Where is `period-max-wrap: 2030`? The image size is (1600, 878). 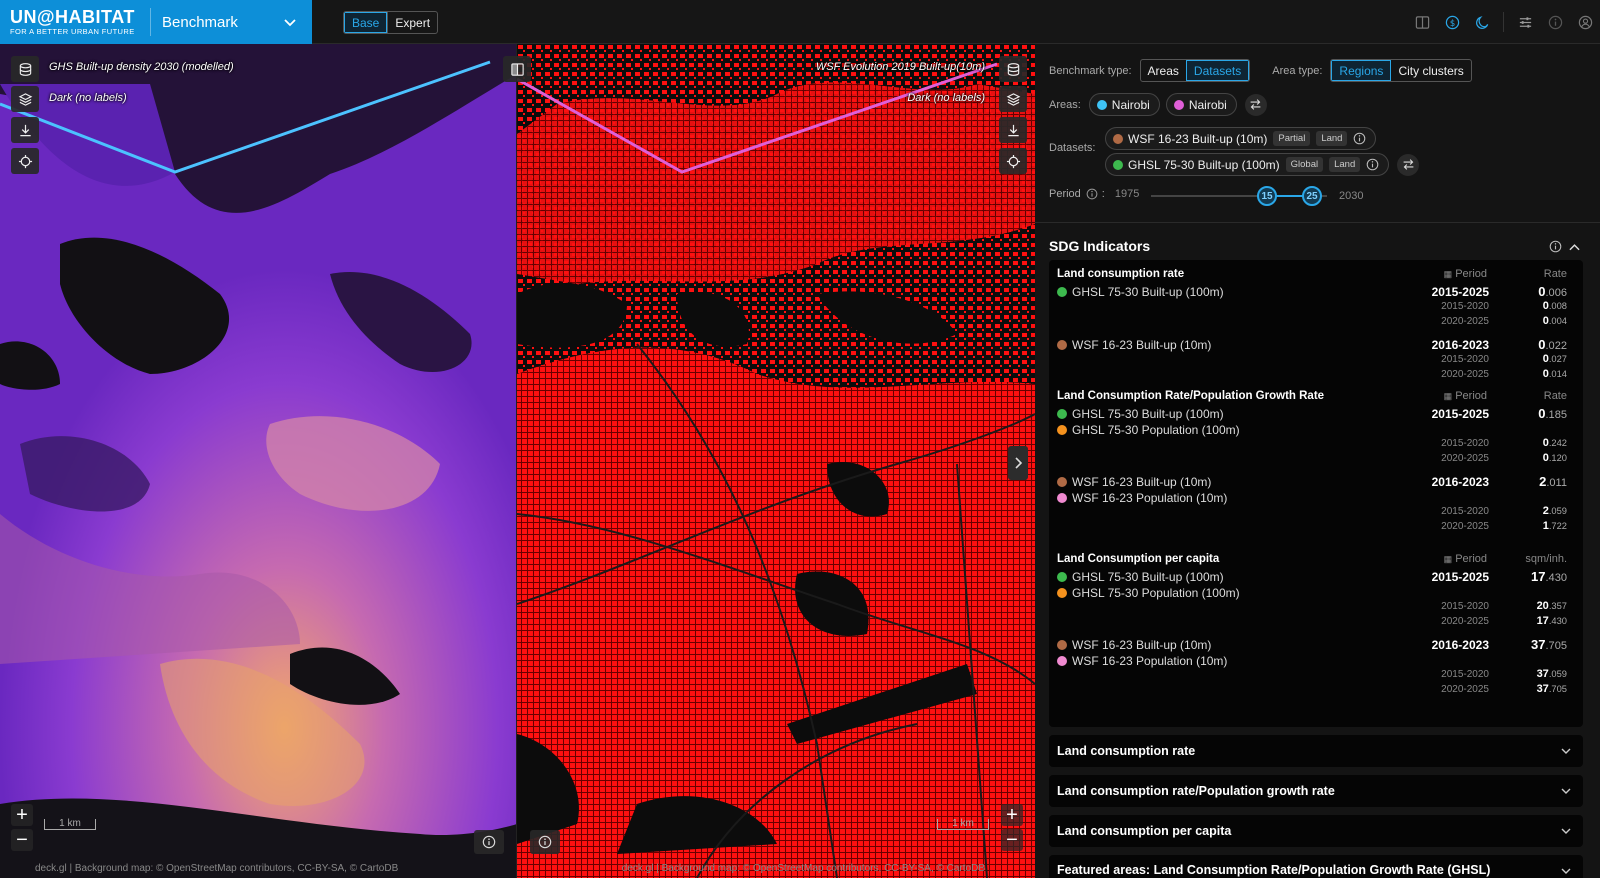
period-max-wrap: 2030 is located at coordinates (1351, 196).